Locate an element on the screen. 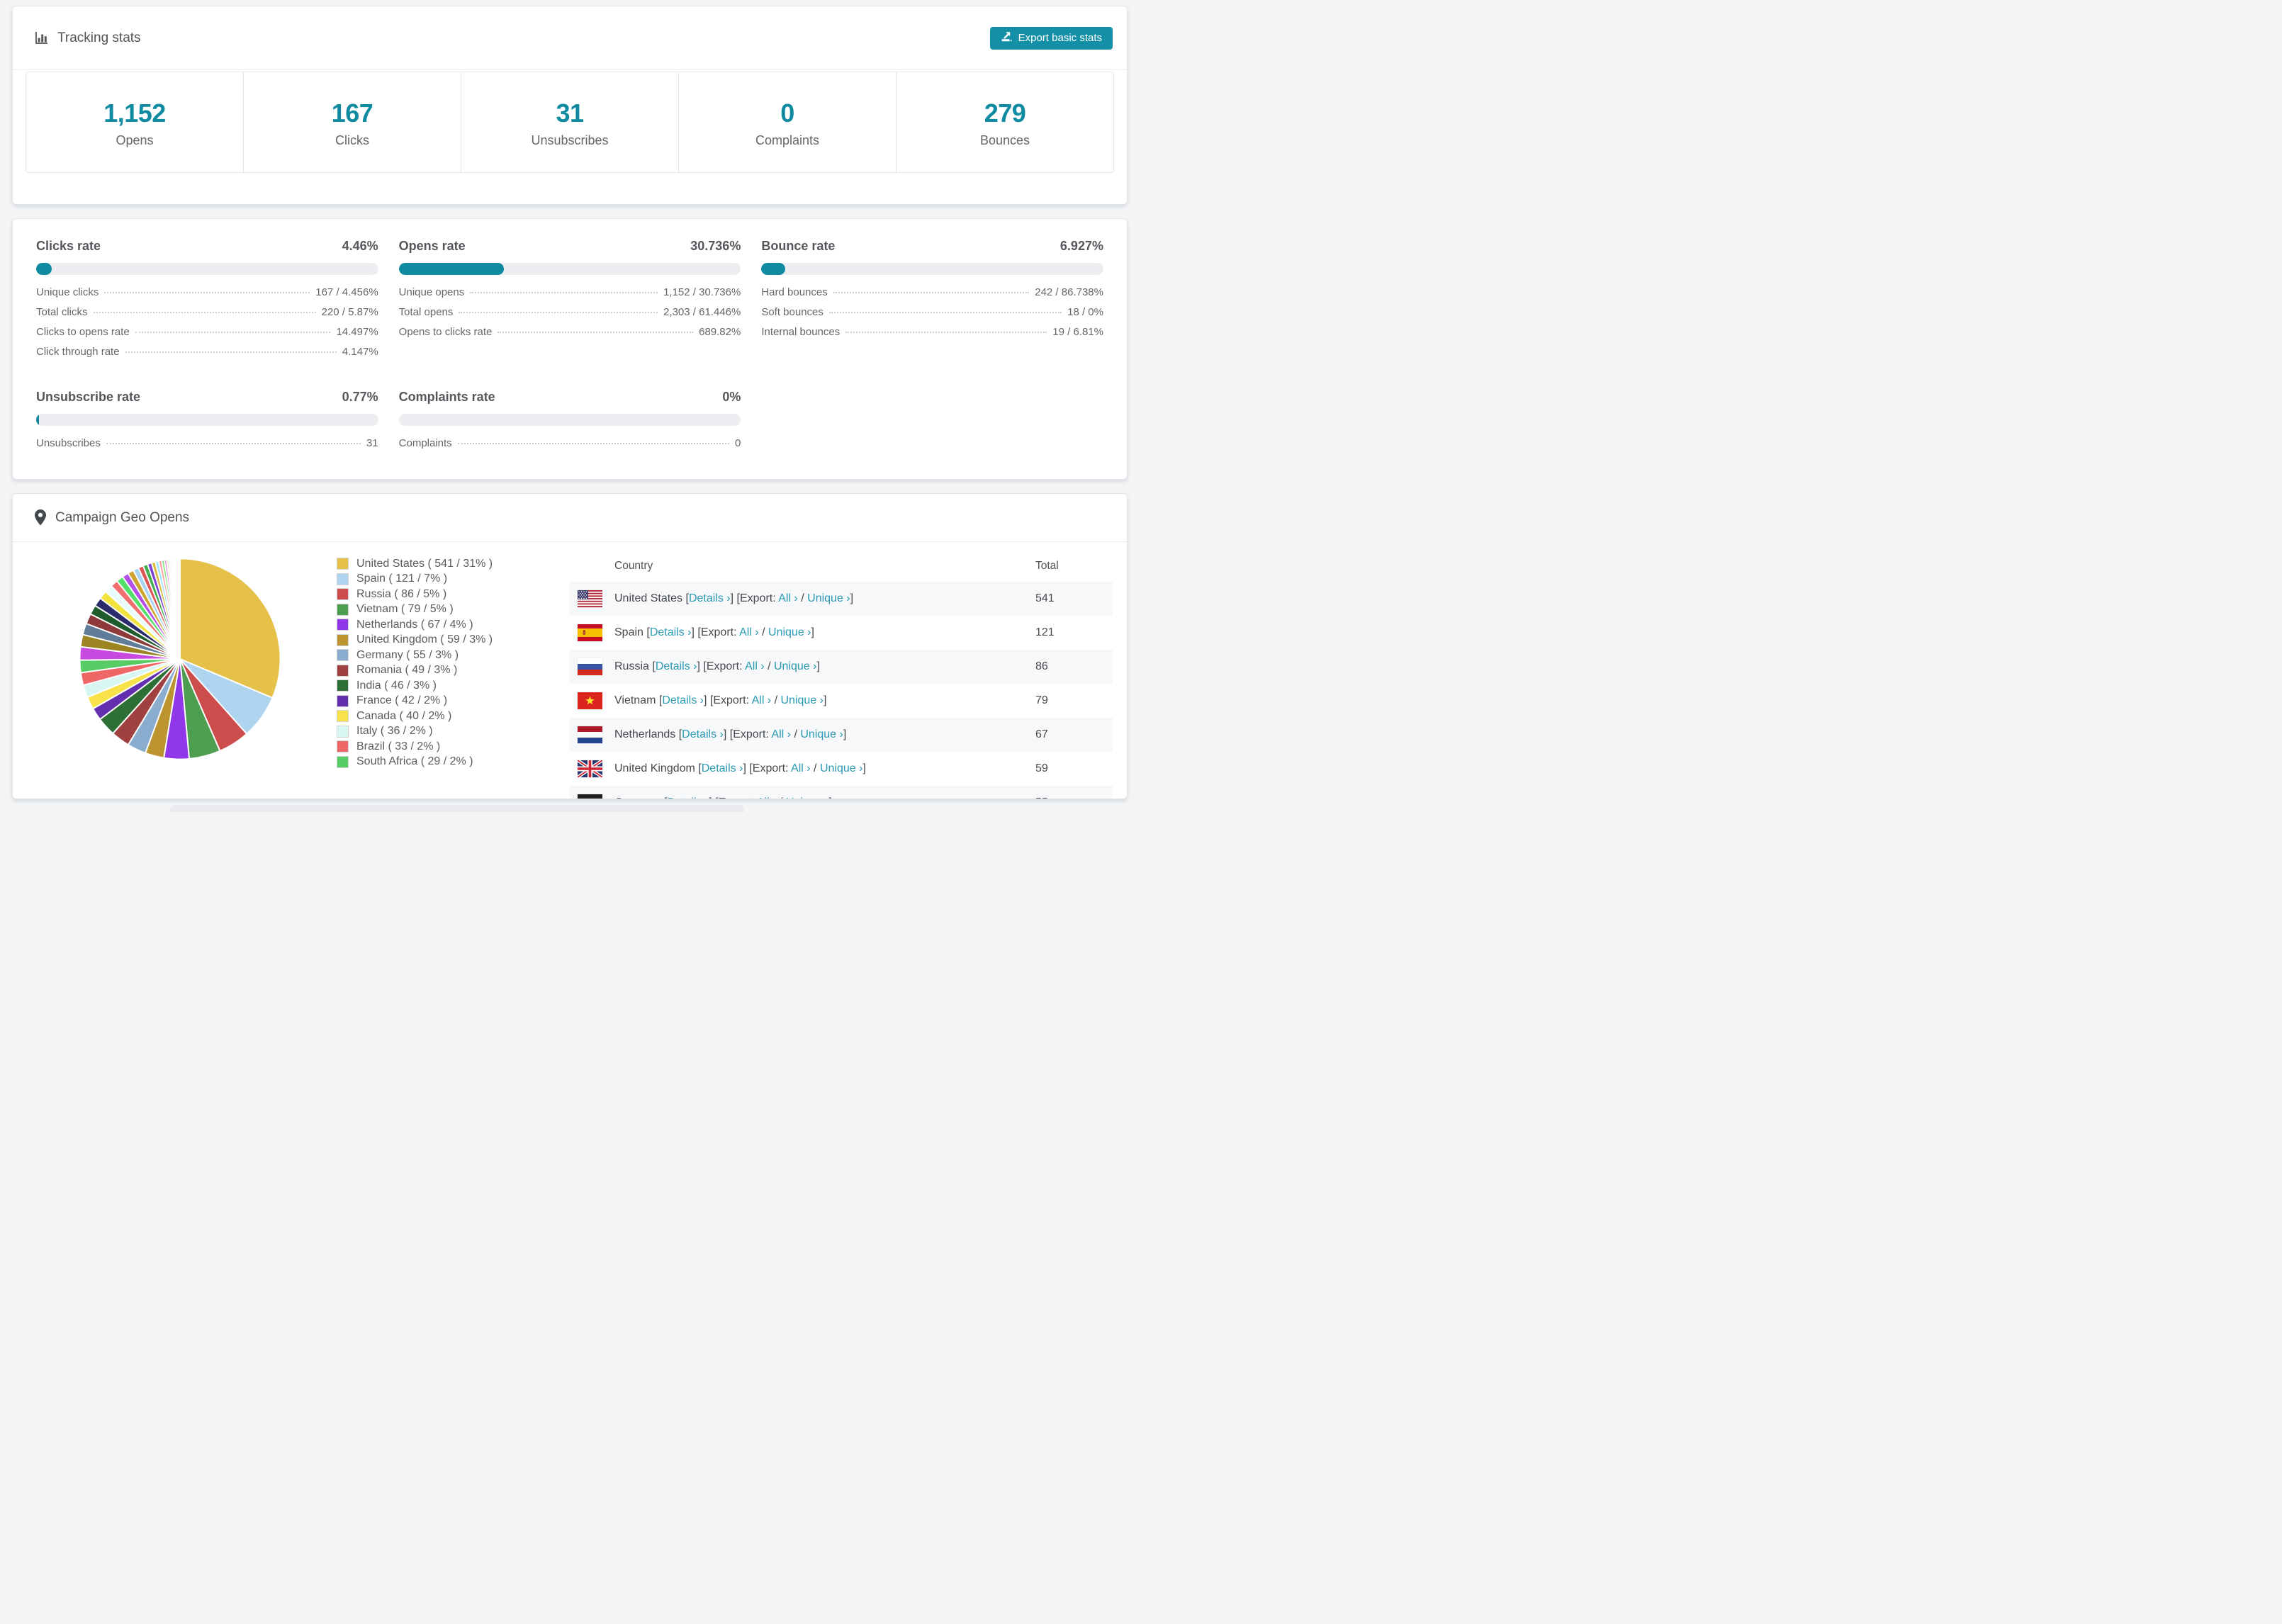 The height and width of the screenshot is (1624, 2282). rate-detail-value: 31 is located at coordinates (372, 443).